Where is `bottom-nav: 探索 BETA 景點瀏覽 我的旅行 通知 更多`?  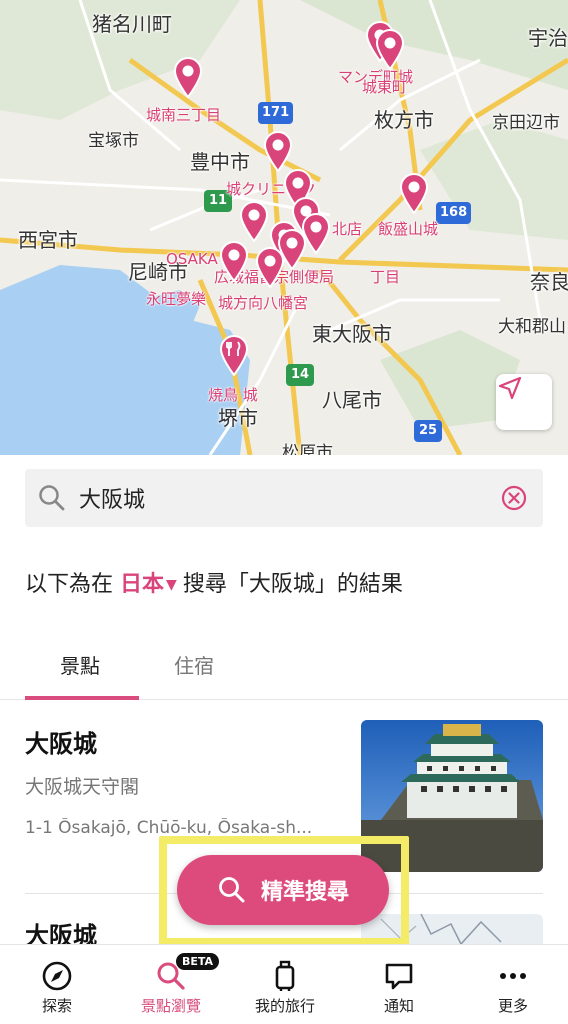 bottom-nav: 探索 BETA 景點瀏覽 我的旅行 通知 更多 is located at coordinates (284, 984).